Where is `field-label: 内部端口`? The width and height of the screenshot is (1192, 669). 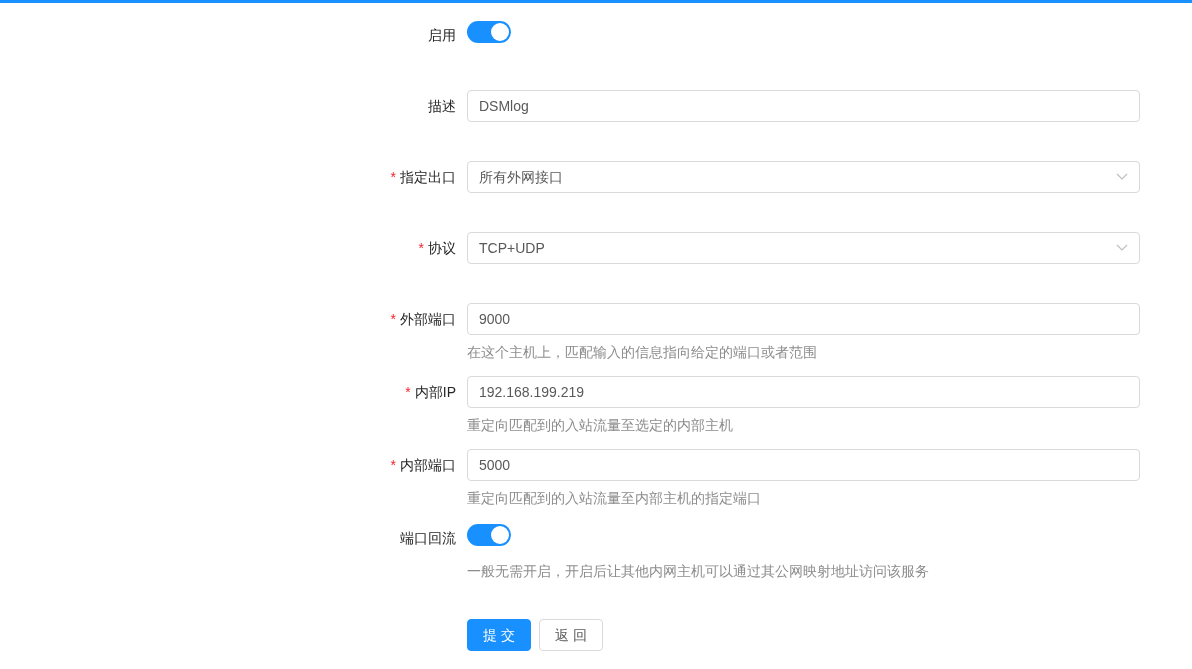
field-label: 内部端口 is located at coordinates (428, 465).